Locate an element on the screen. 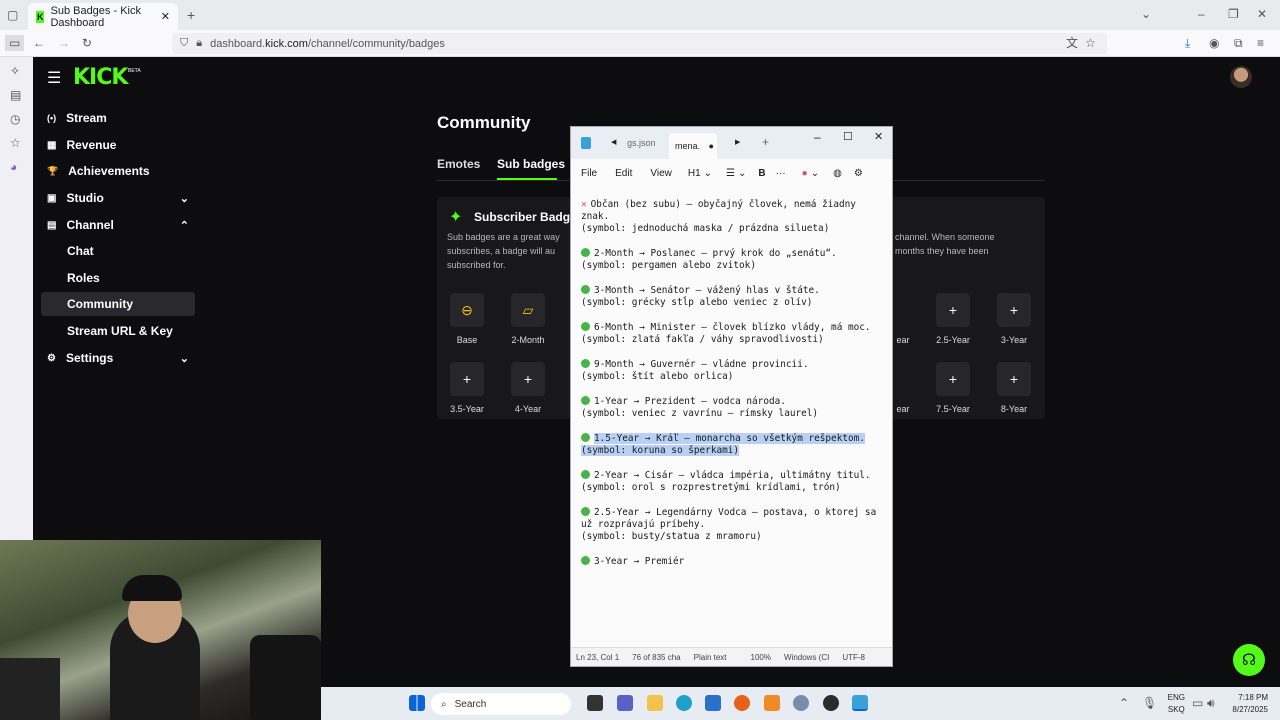  new-tab-plus-icon: + is located at coordinates (765, 142).